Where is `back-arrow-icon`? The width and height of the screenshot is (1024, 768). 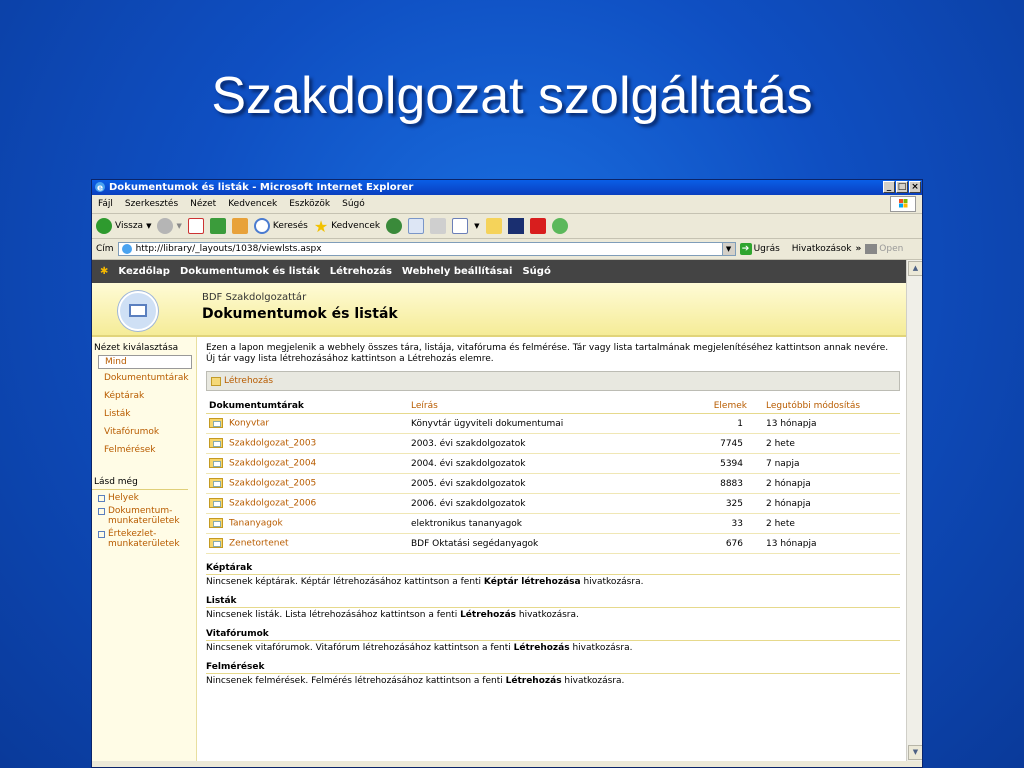
back-arrow-icon is located at coordinates (104, 226).